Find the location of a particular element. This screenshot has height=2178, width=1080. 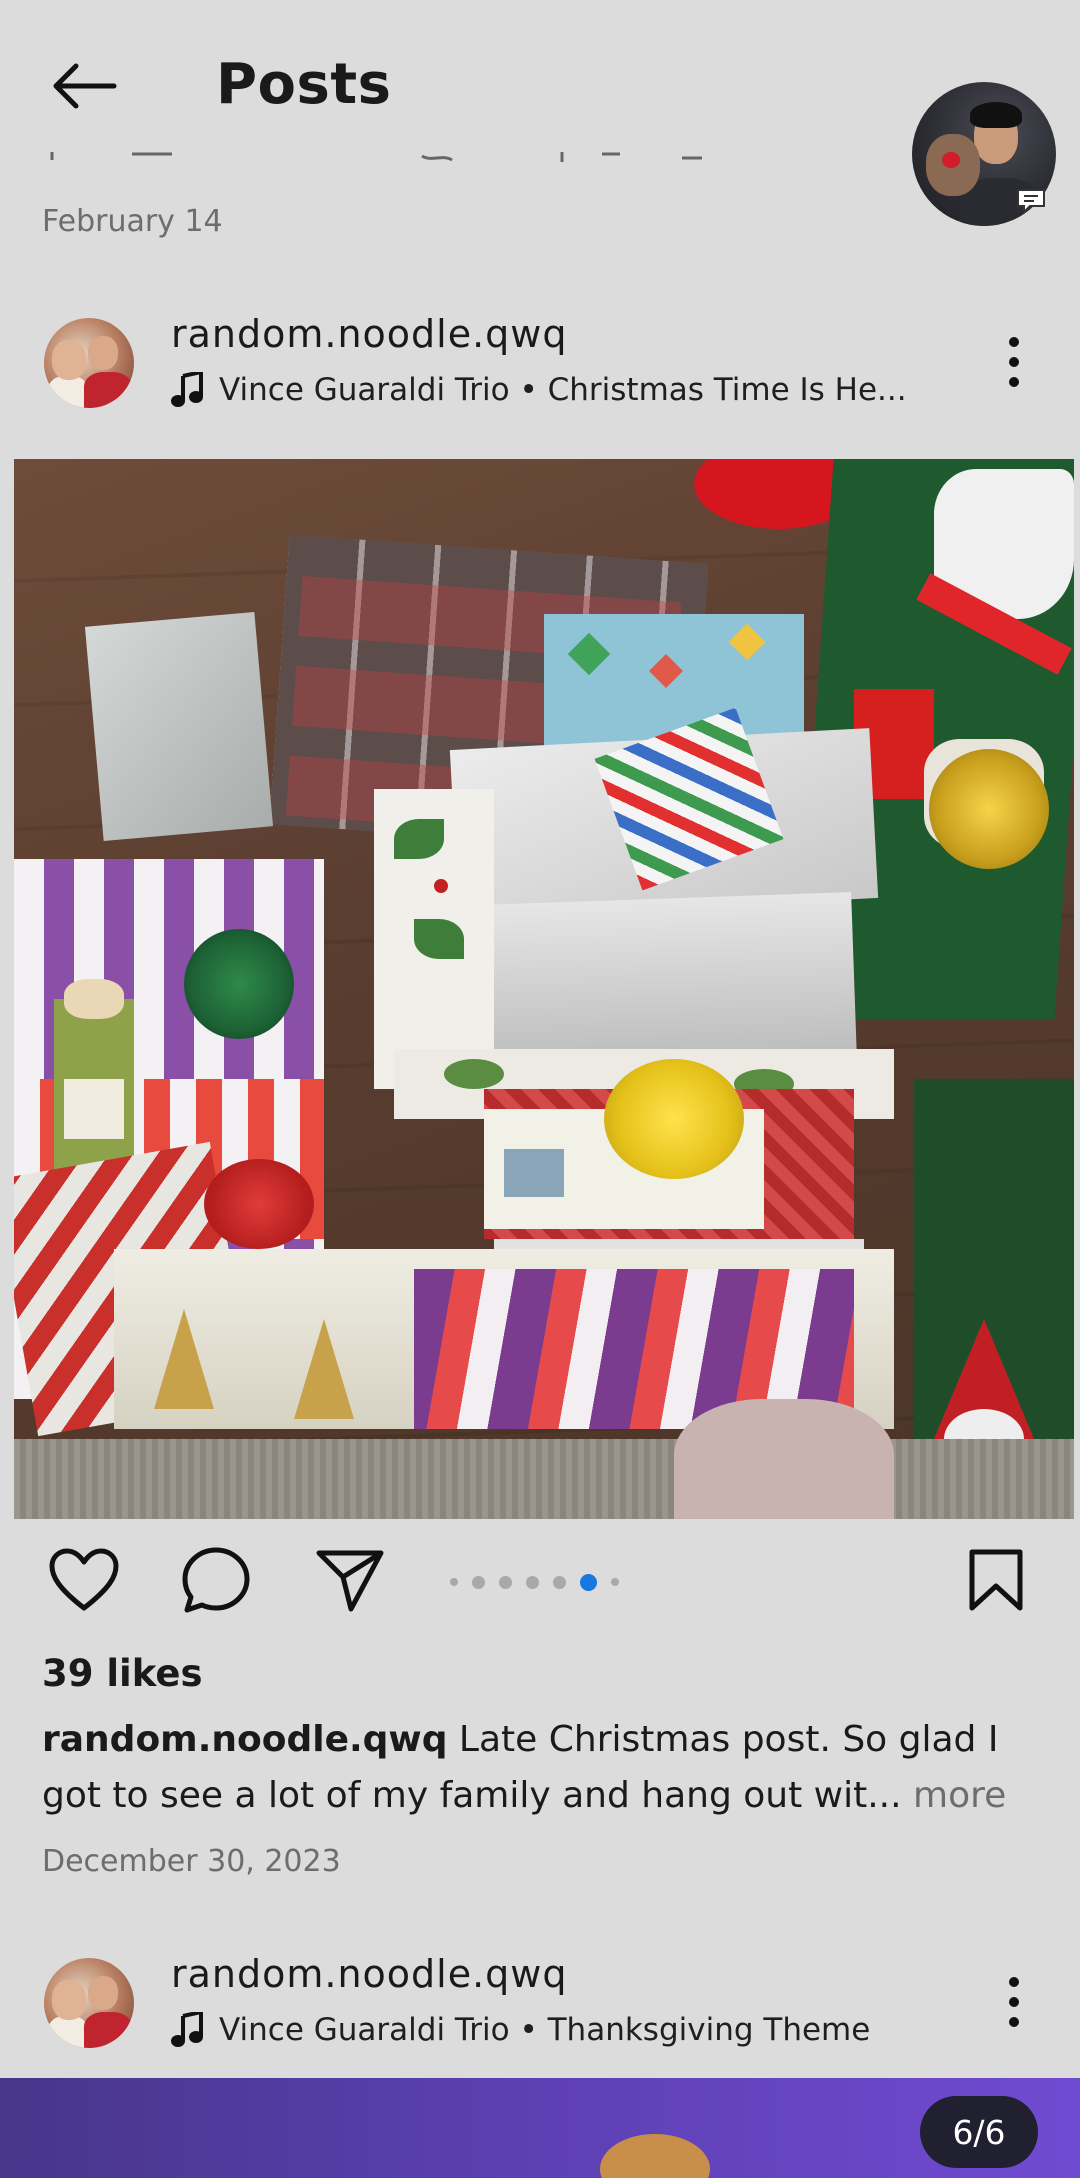

like-button is located at coordinates (84, 1580).